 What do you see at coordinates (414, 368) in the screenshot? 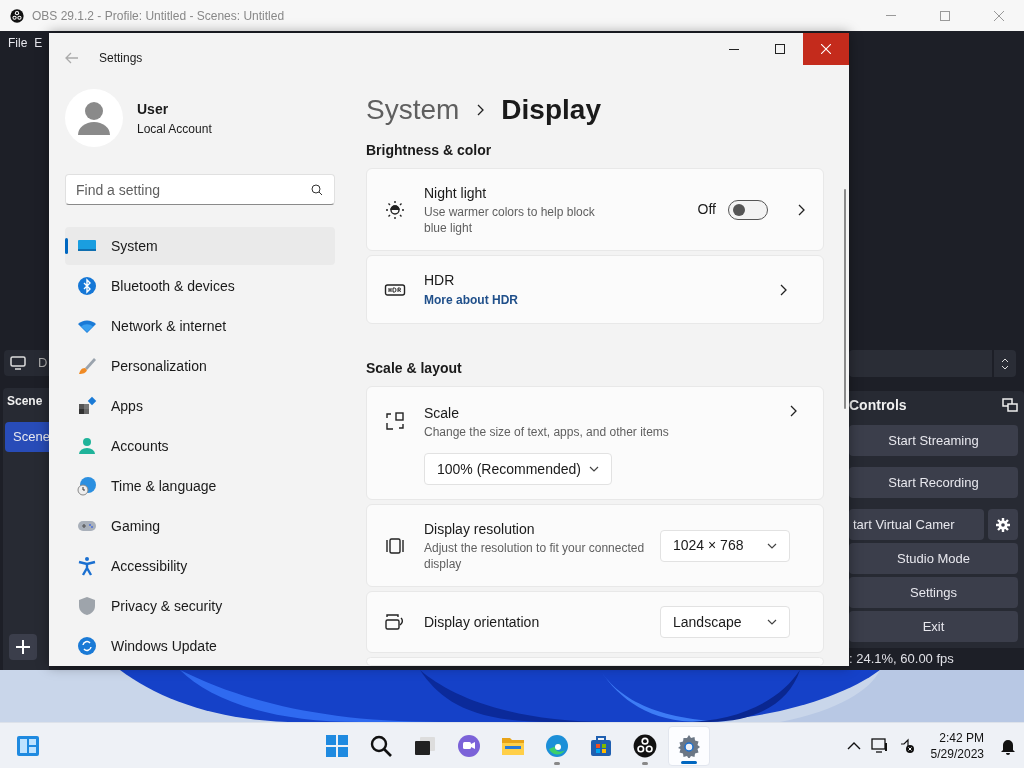
I see `section-heading: Scale & layout` at bounding box center [414, 368].